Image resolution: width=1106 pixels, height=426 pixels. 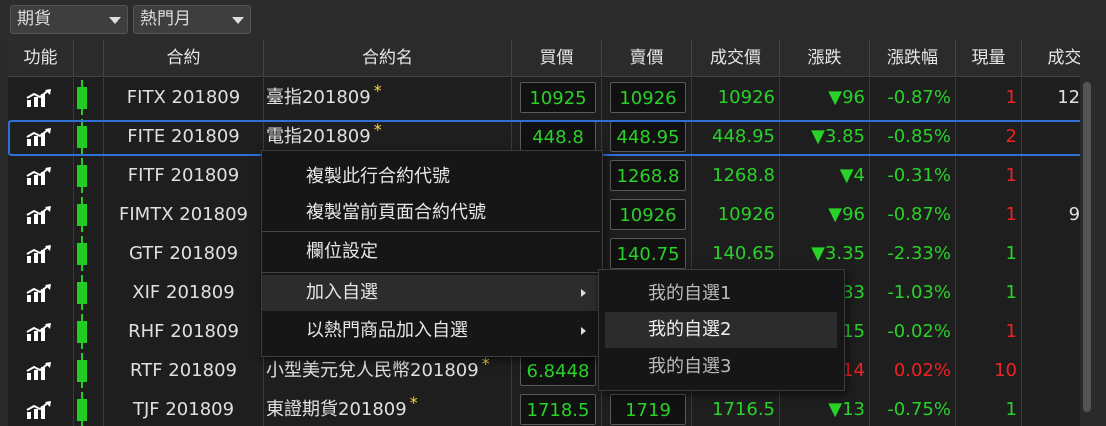 What do you see at coordinates (192, 19) in the screenshot?
I see `sort-dropdown: 熱門月` at bounding box center [192, 19].